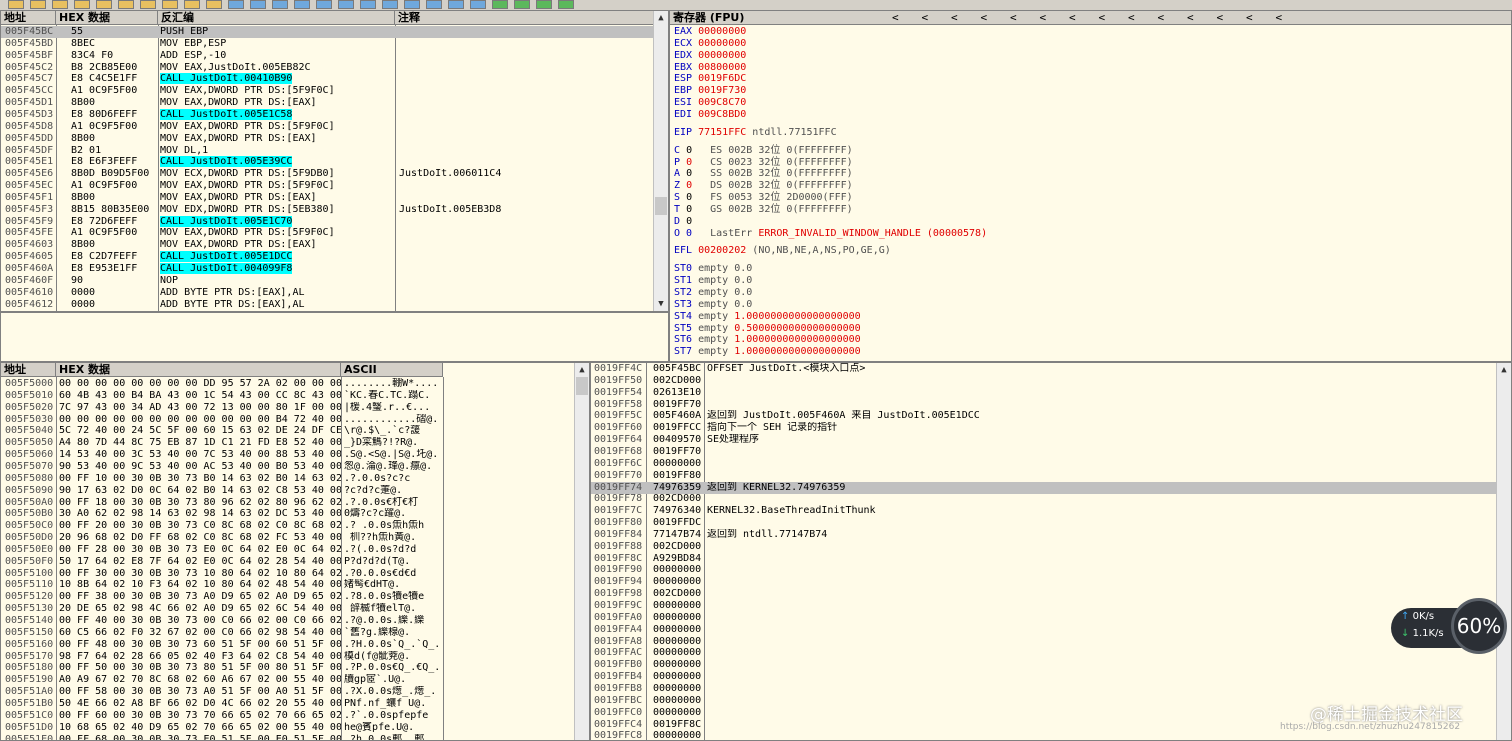 This screenshot has width=1512, height=741. What do you see at coordinates (1044, 642) in the screenshot?
I see `stack-row: 0019FFA8 00000000` at bounding box center [1044, 642].